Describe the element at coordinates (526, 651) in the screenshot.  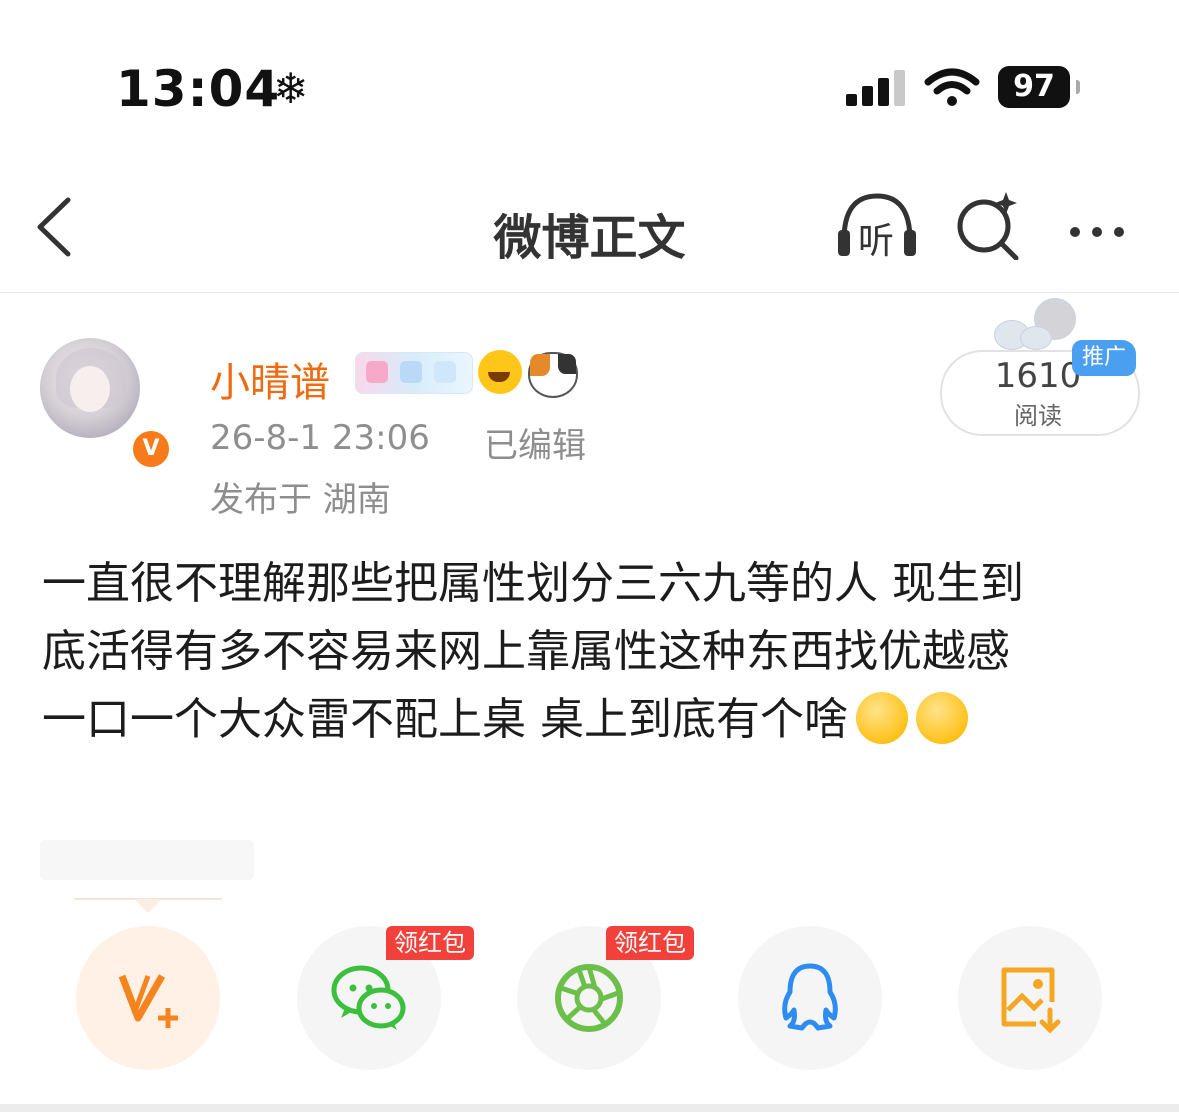
I see `post-line: 底活得有多不容易来网上靠属性这种东西找优越感` at that location.